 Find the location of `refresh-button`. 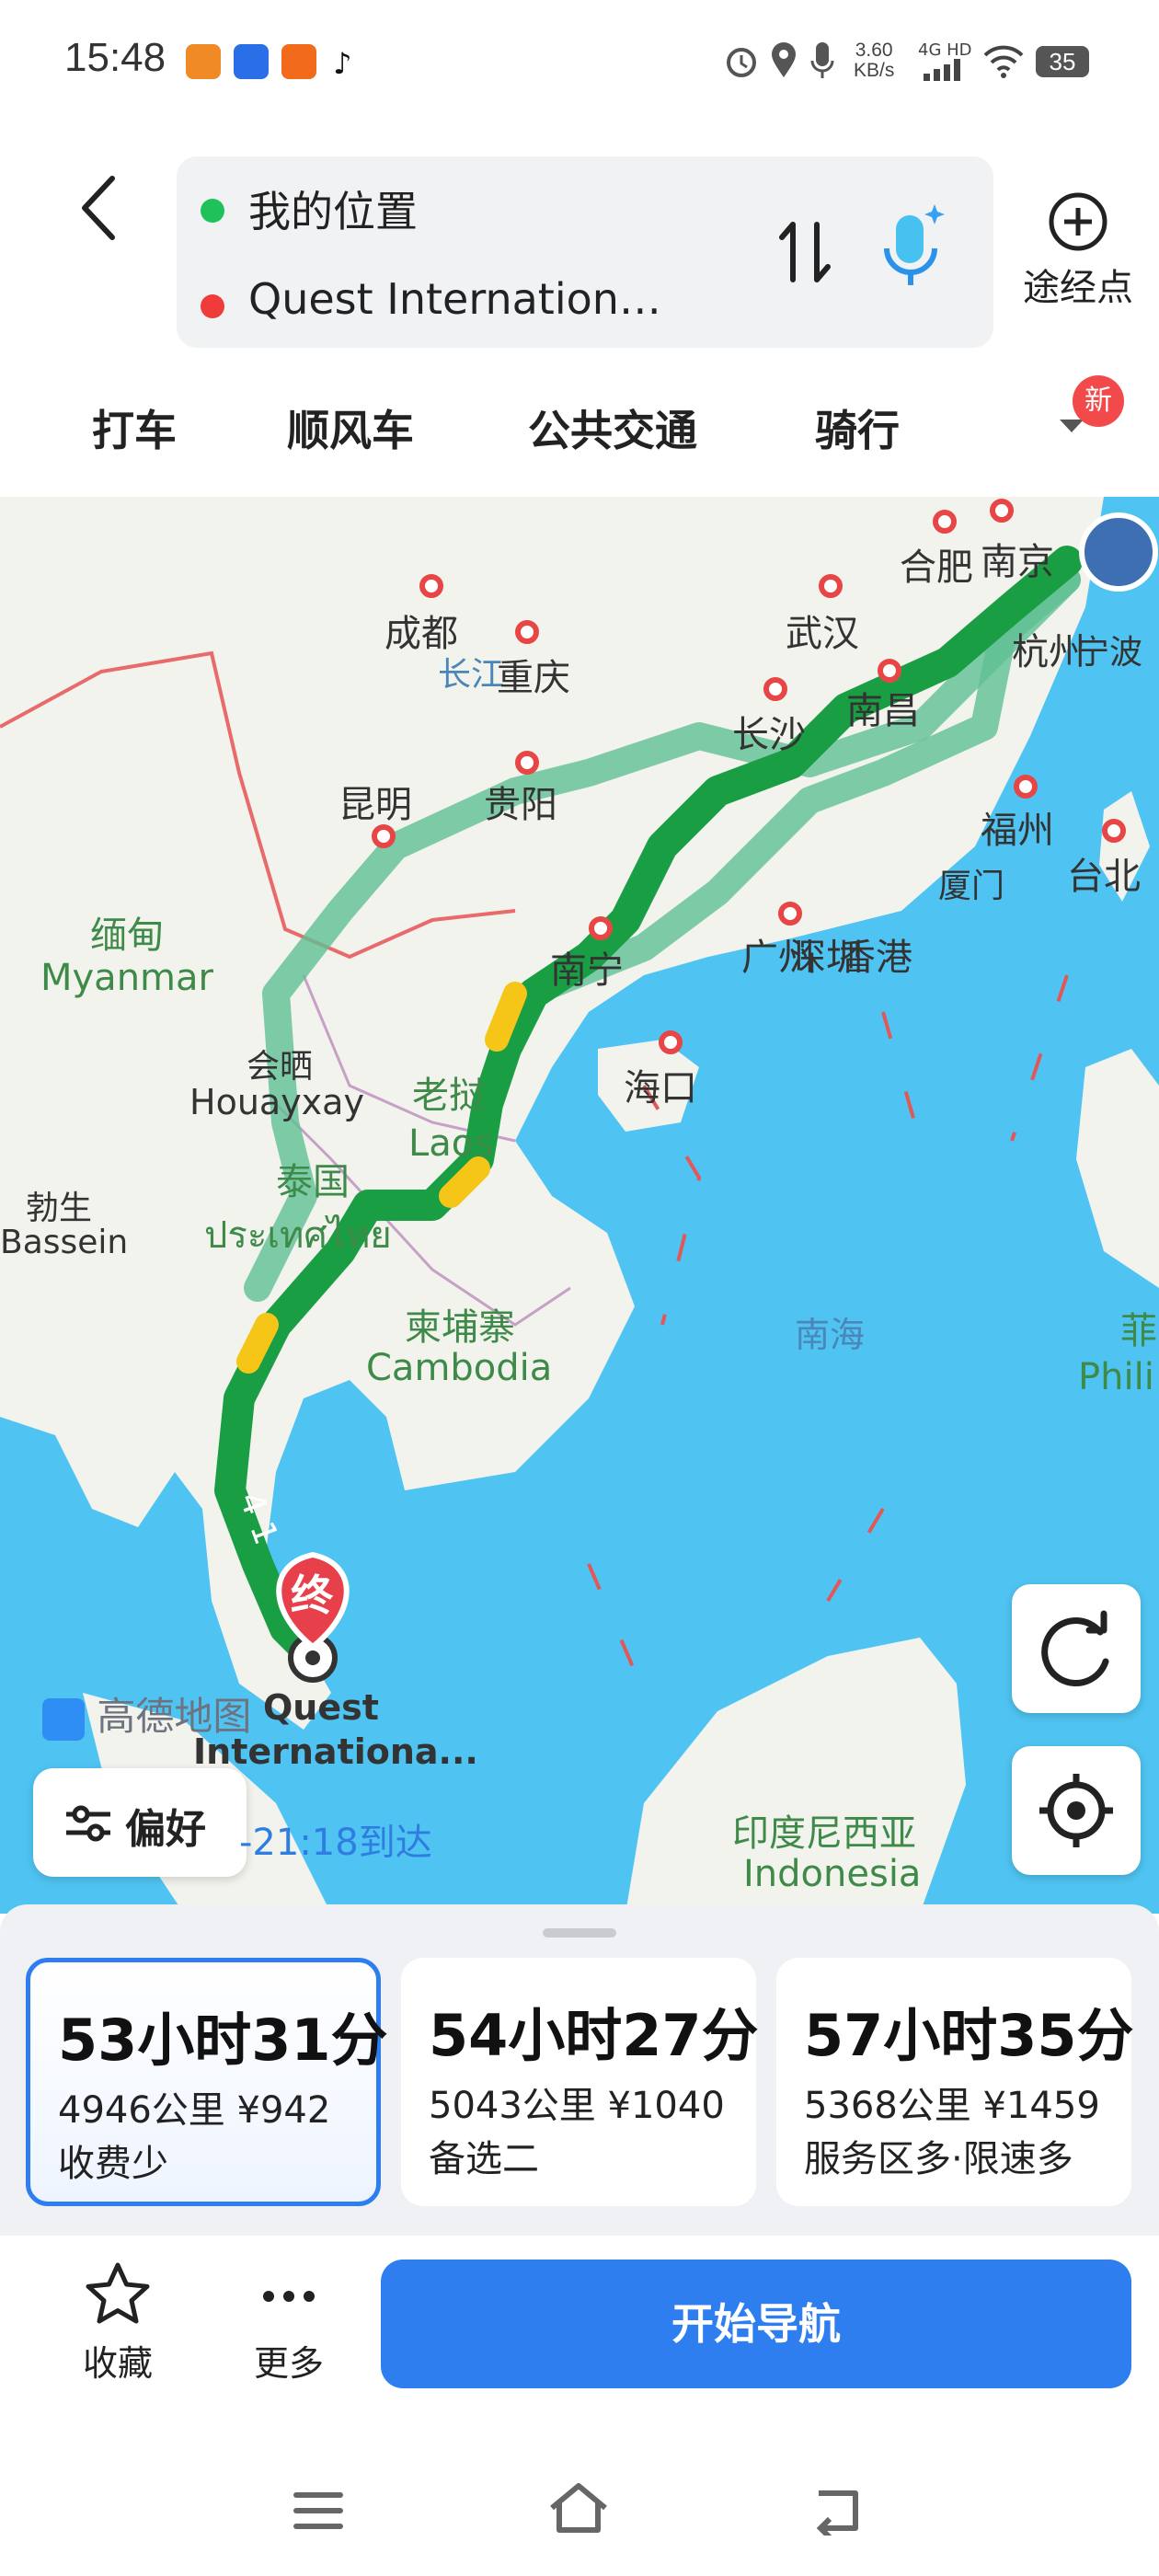

refresh-button is located at coordinates (1076, 1648).